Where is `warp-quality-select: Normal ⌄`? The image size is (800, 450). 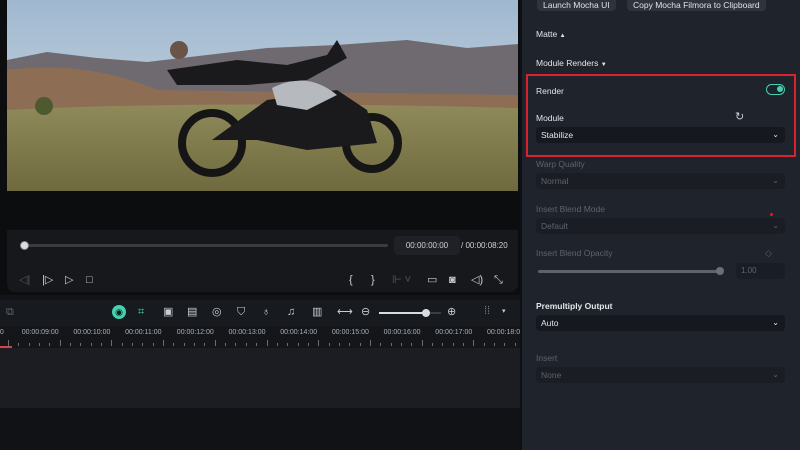
warp-quality-select: Normal ⌄ is located at coordinates (660, 181).